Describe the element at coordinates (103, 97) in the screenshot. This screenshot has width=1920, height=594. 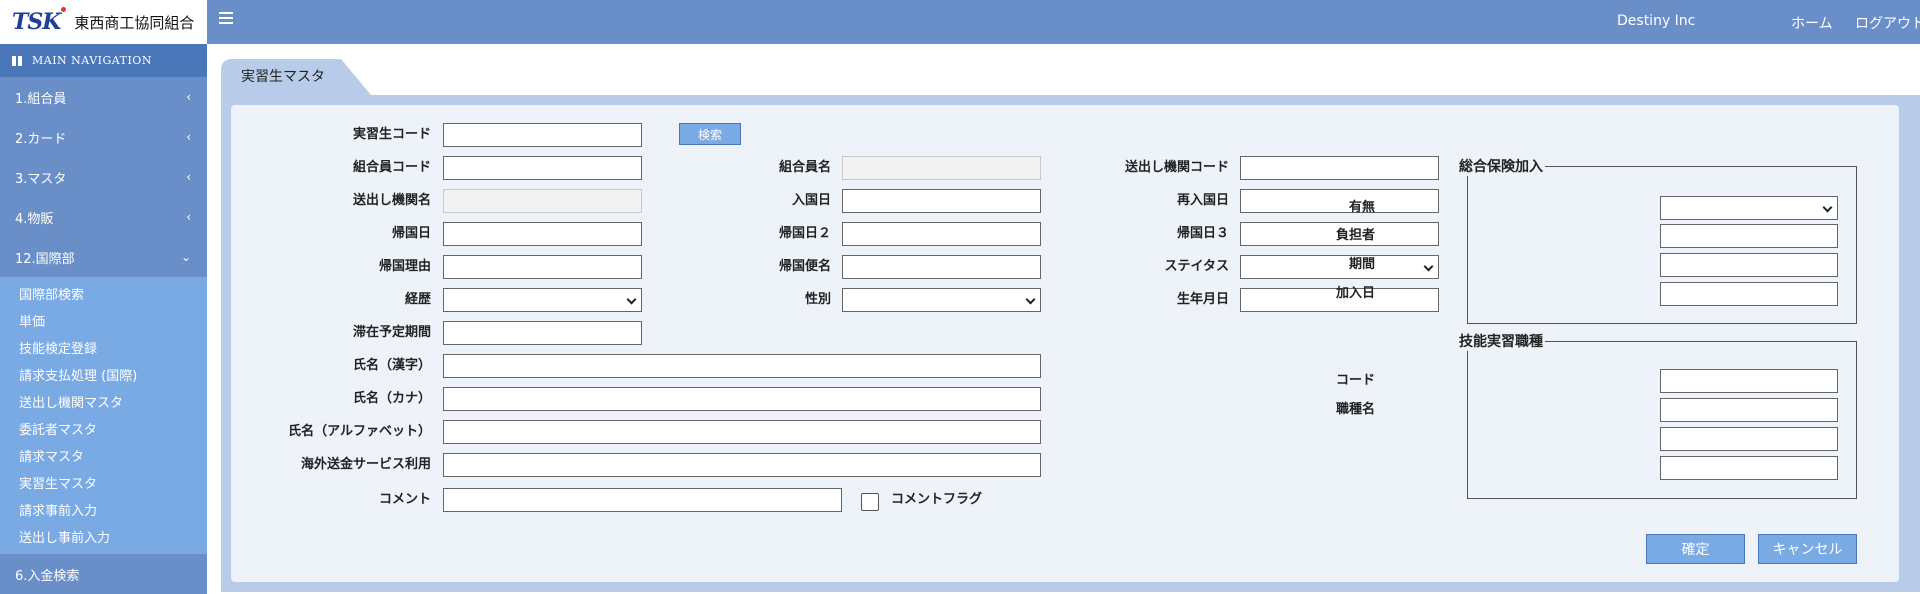
I see `sidebar-item-members: 1.組合員 ‹` at that location.